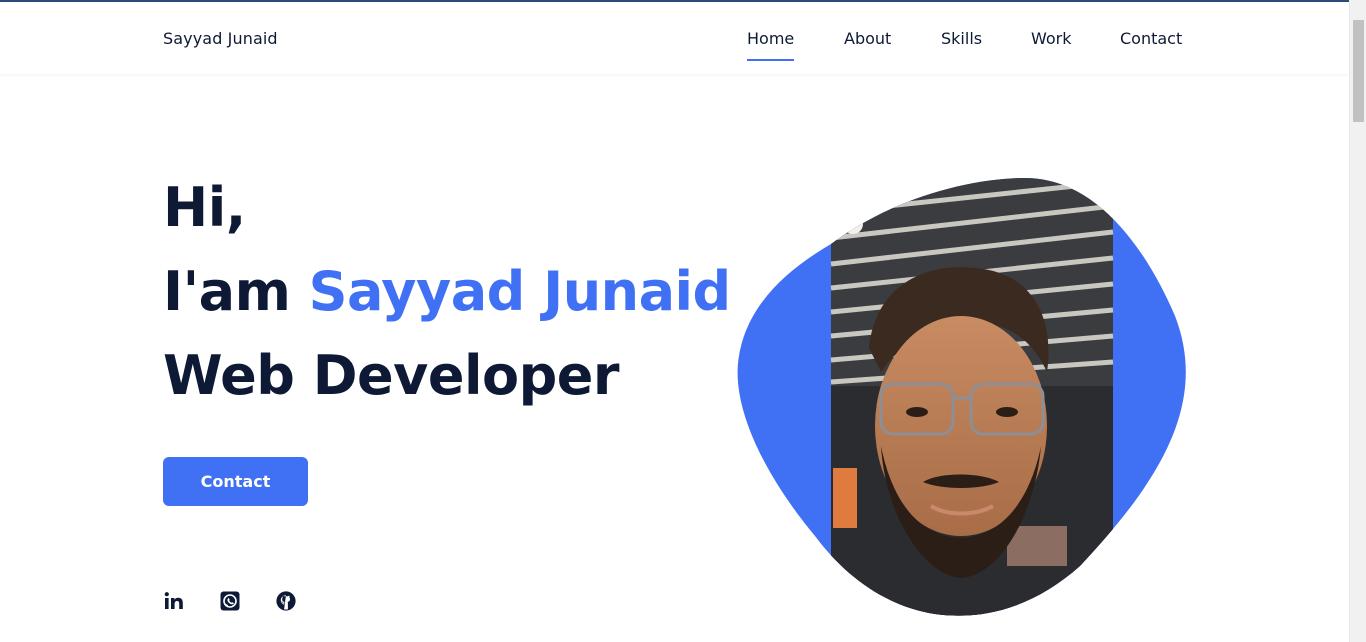 This screenshot has width=1366, height=642. Describe the element at coordinates (204, 207) in the screenshot. I see `hero-greeting: Hi,` at that location.